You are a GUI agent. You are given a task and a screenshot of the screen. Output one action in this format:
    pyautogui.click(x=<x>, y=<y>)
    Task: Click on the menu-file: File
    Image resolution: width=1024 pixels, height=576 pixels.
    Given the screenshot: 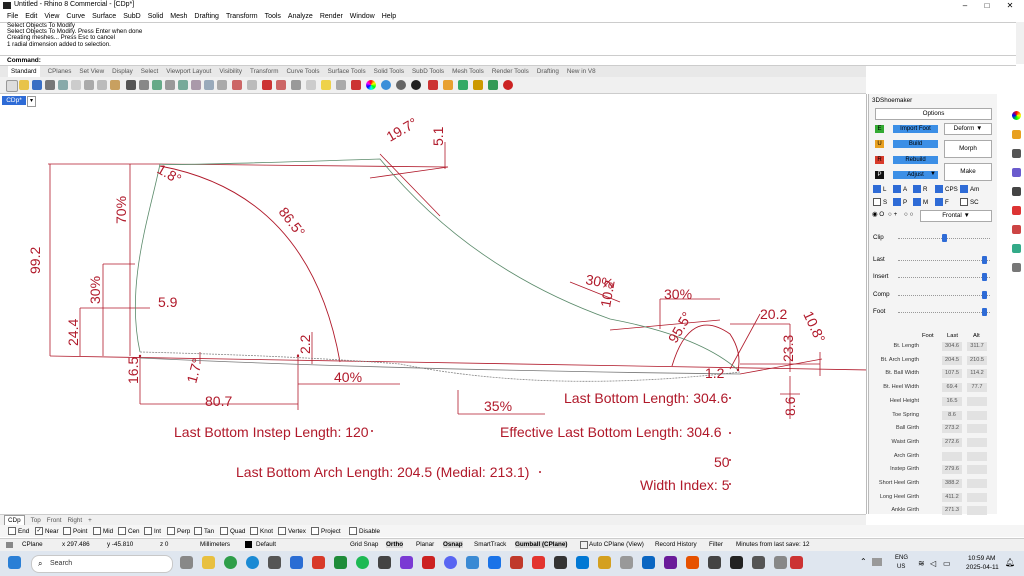 What is the action you would take?
    pyautogui.click(x=12, y=16)
    